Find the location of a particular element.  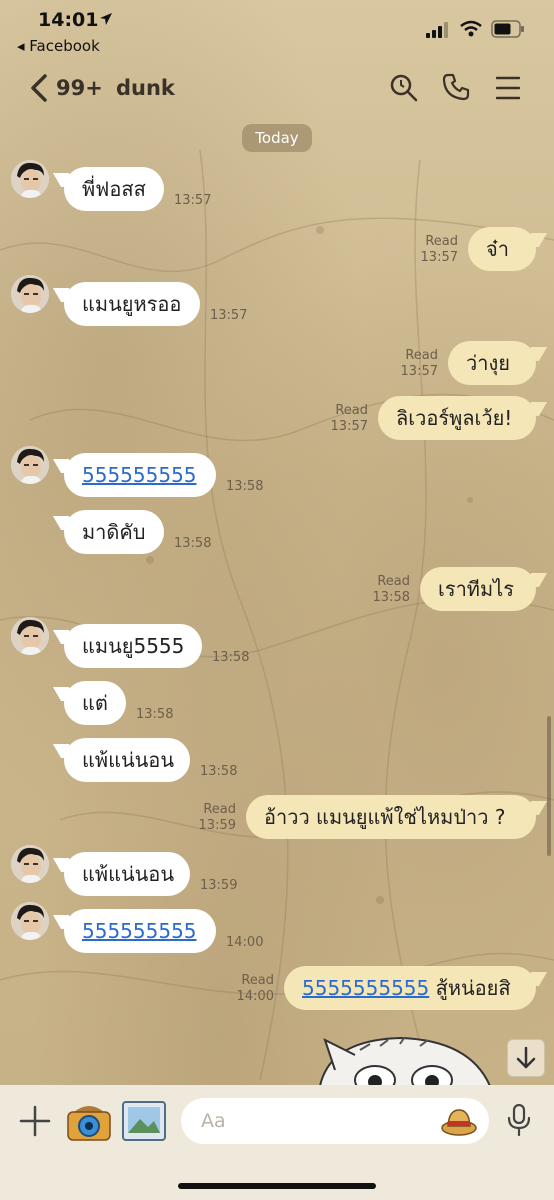

cellular-signal-icon is located at coordinates (437, 30).